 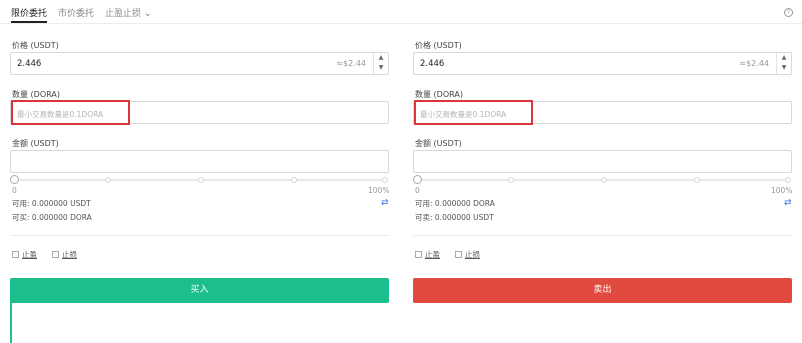 I want to click on buy-price-input: 2.446 ≈$2.44 ▲ ▼, so click(x=199, y=63).